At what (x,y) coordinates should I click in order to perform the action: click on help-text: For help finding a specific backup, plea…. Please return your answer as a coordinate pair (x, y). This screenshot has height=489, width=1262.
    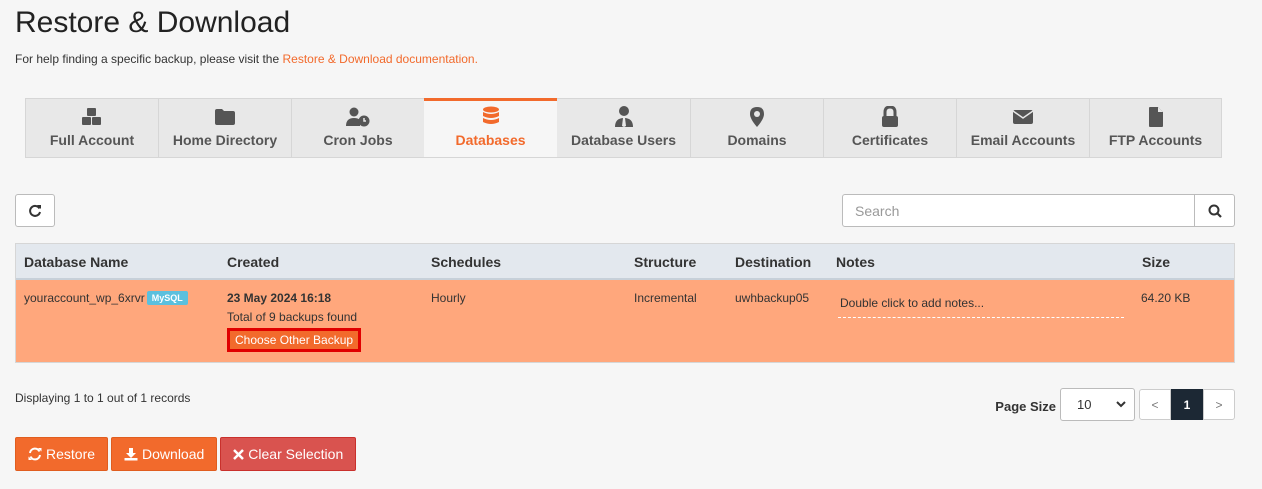
    Looking at the image, I should click on (246, 59).